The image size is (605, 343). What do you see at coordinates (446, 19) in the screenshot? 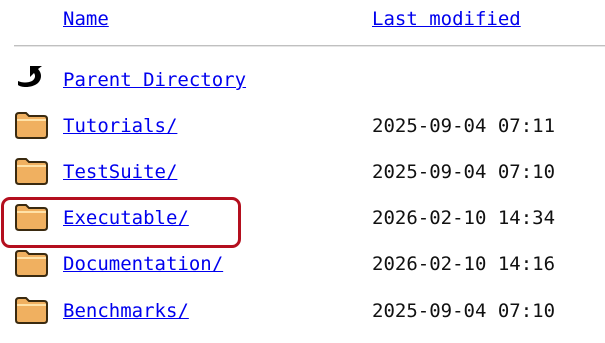
I see `column-header-last-modified: Last modified` at bounding box center [446, 19].